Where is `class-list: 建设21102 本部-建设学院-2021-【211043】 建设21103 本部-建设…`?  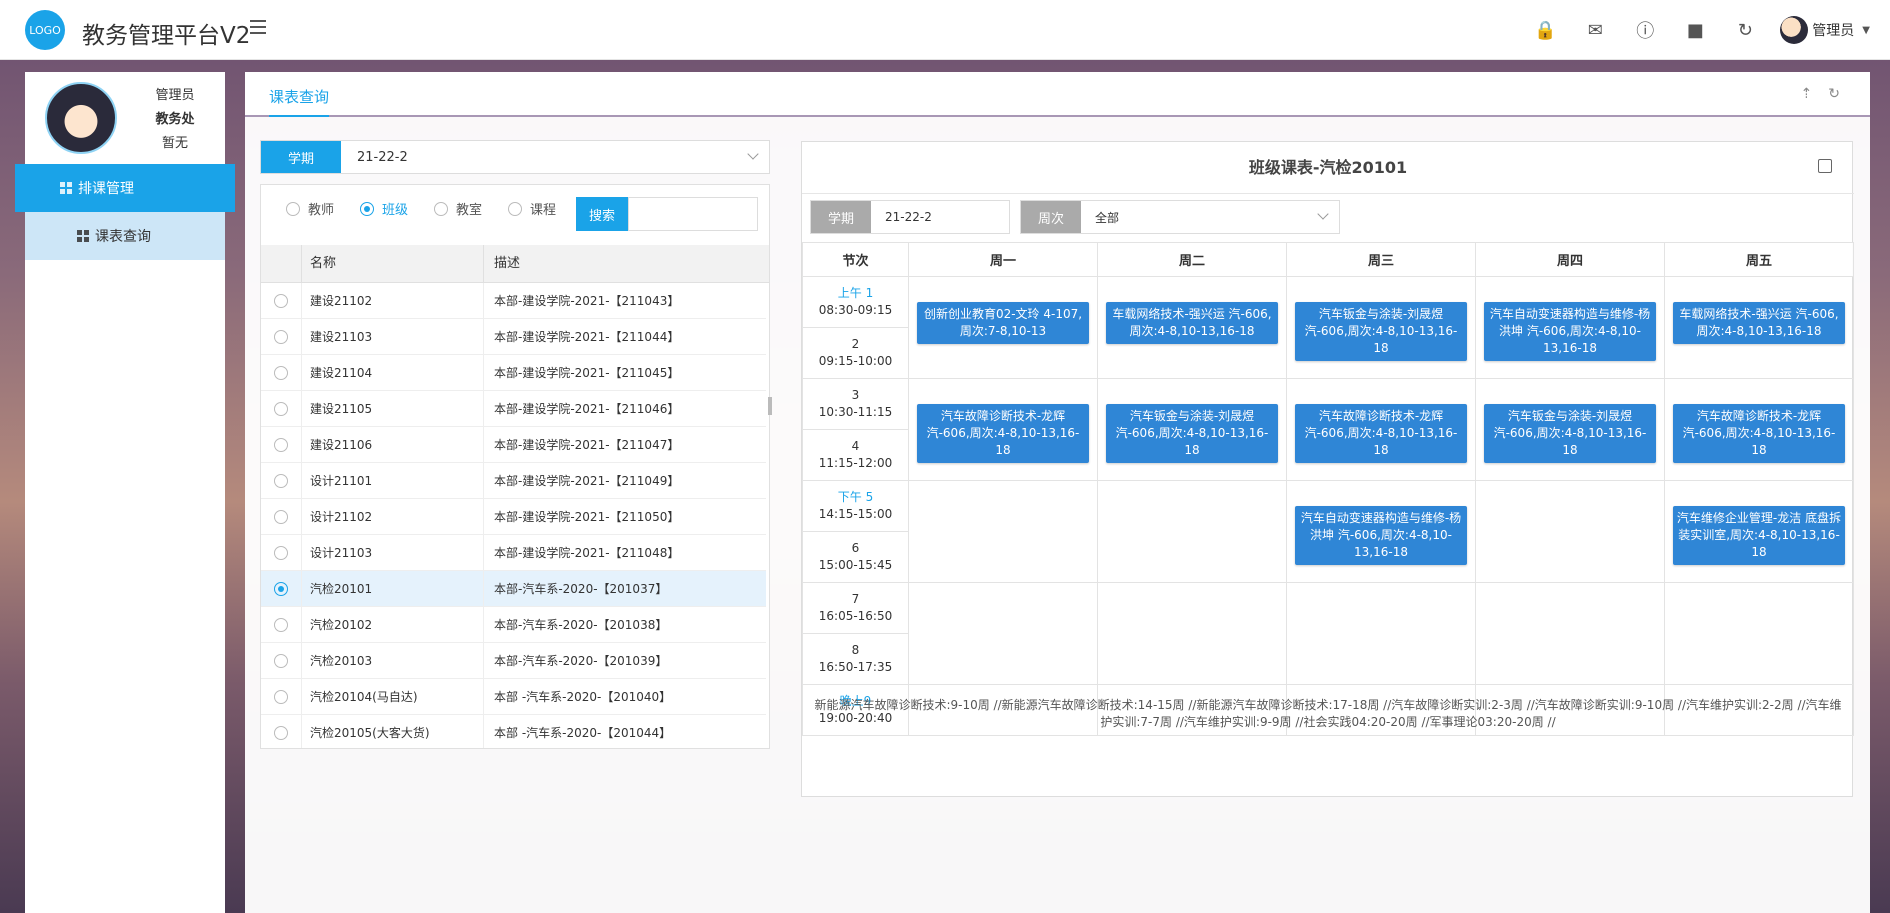
class-list: 建设21102 本部-建设学院-2021-【211043】 建设21103 本部-建设… is located at coordinates (513, 515).